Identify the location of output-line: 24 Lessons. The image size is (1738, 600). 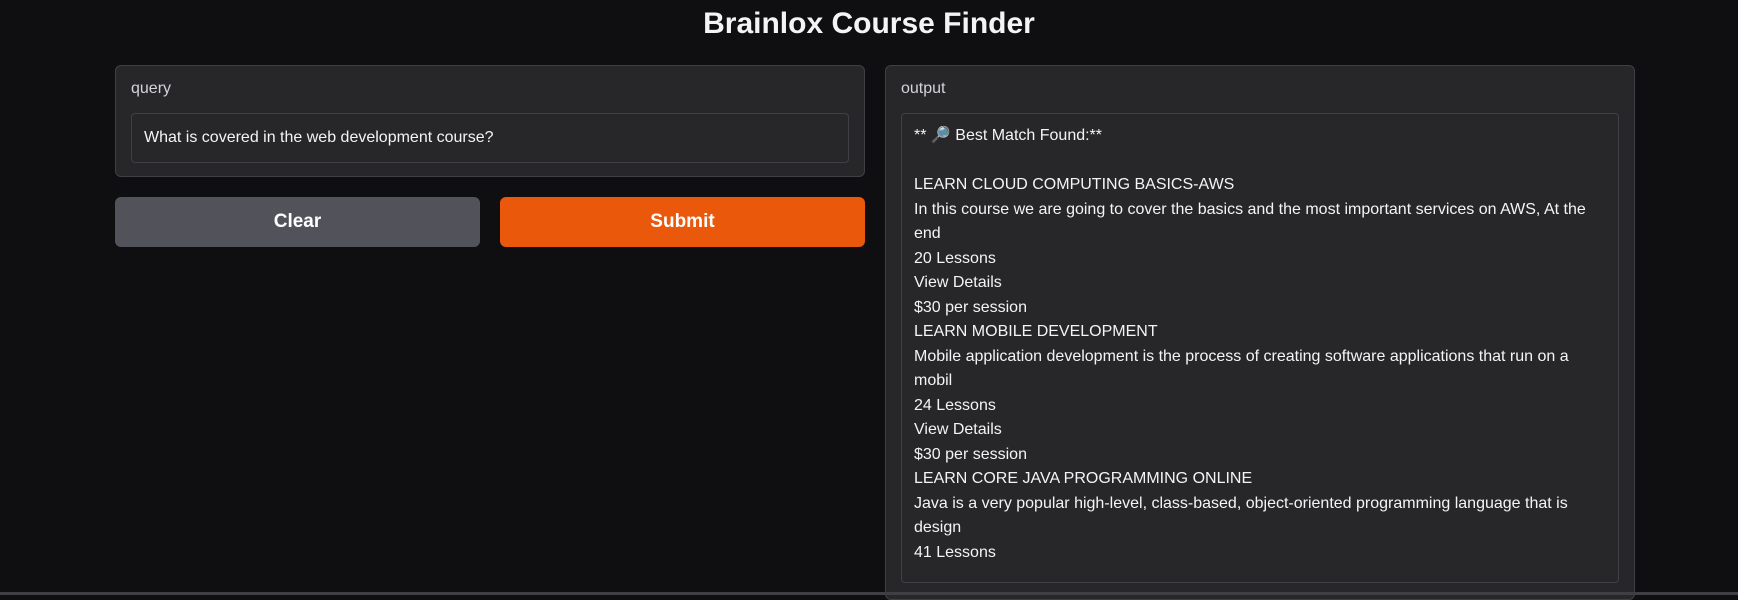
(955, 405).